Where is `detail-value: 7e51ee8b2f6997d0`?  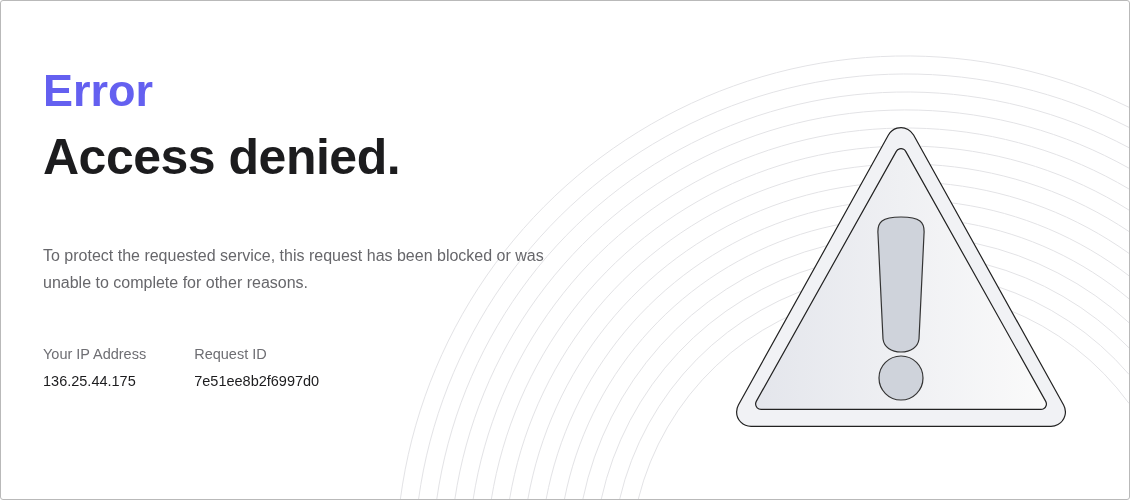
detail-value: 7e51ee8b2f6997d0 is located at coordinates (257, 381).